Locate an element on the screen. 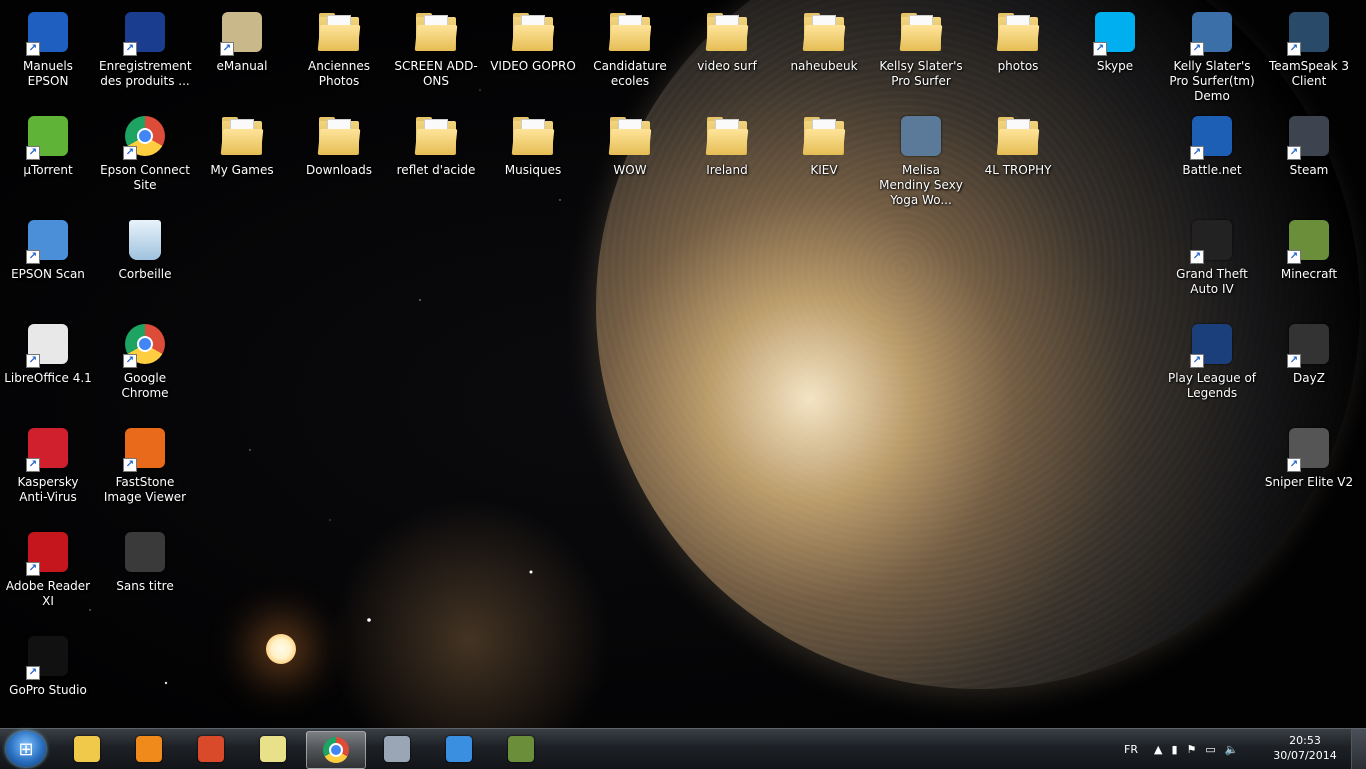  desktop-icon-label: TeamSpeak 3 Client is located at coordinates (1309, 73).